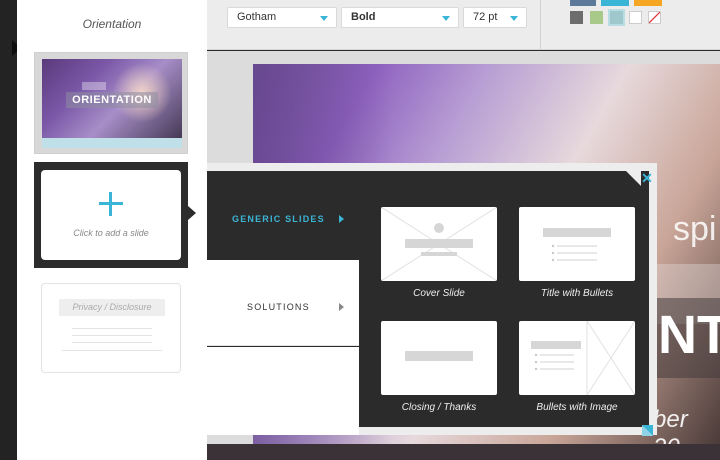 The width and height of the screenshot is (720, 460). What do you see at coordinates (647, 178) in the screenshot?
I see `close-icon: ✕` at bounding box center [647, 178].